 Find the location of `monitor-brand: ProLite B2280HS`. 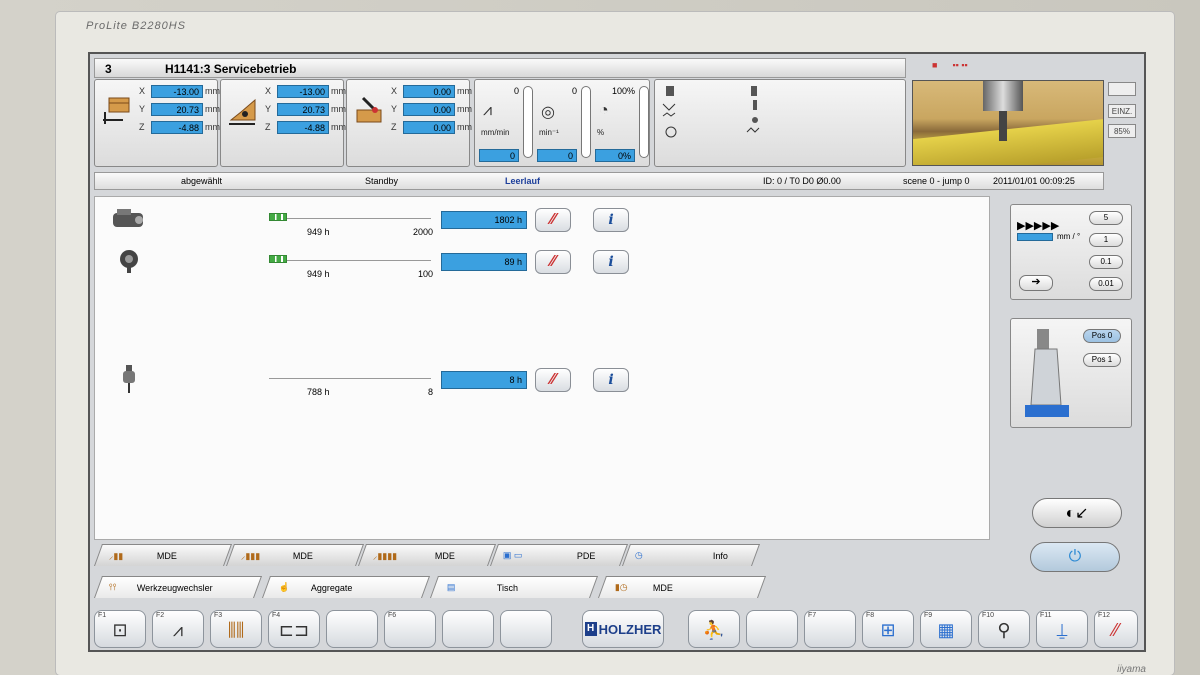

monitor-brand: ProLite B2280HS is located at coordinates (136, 26).